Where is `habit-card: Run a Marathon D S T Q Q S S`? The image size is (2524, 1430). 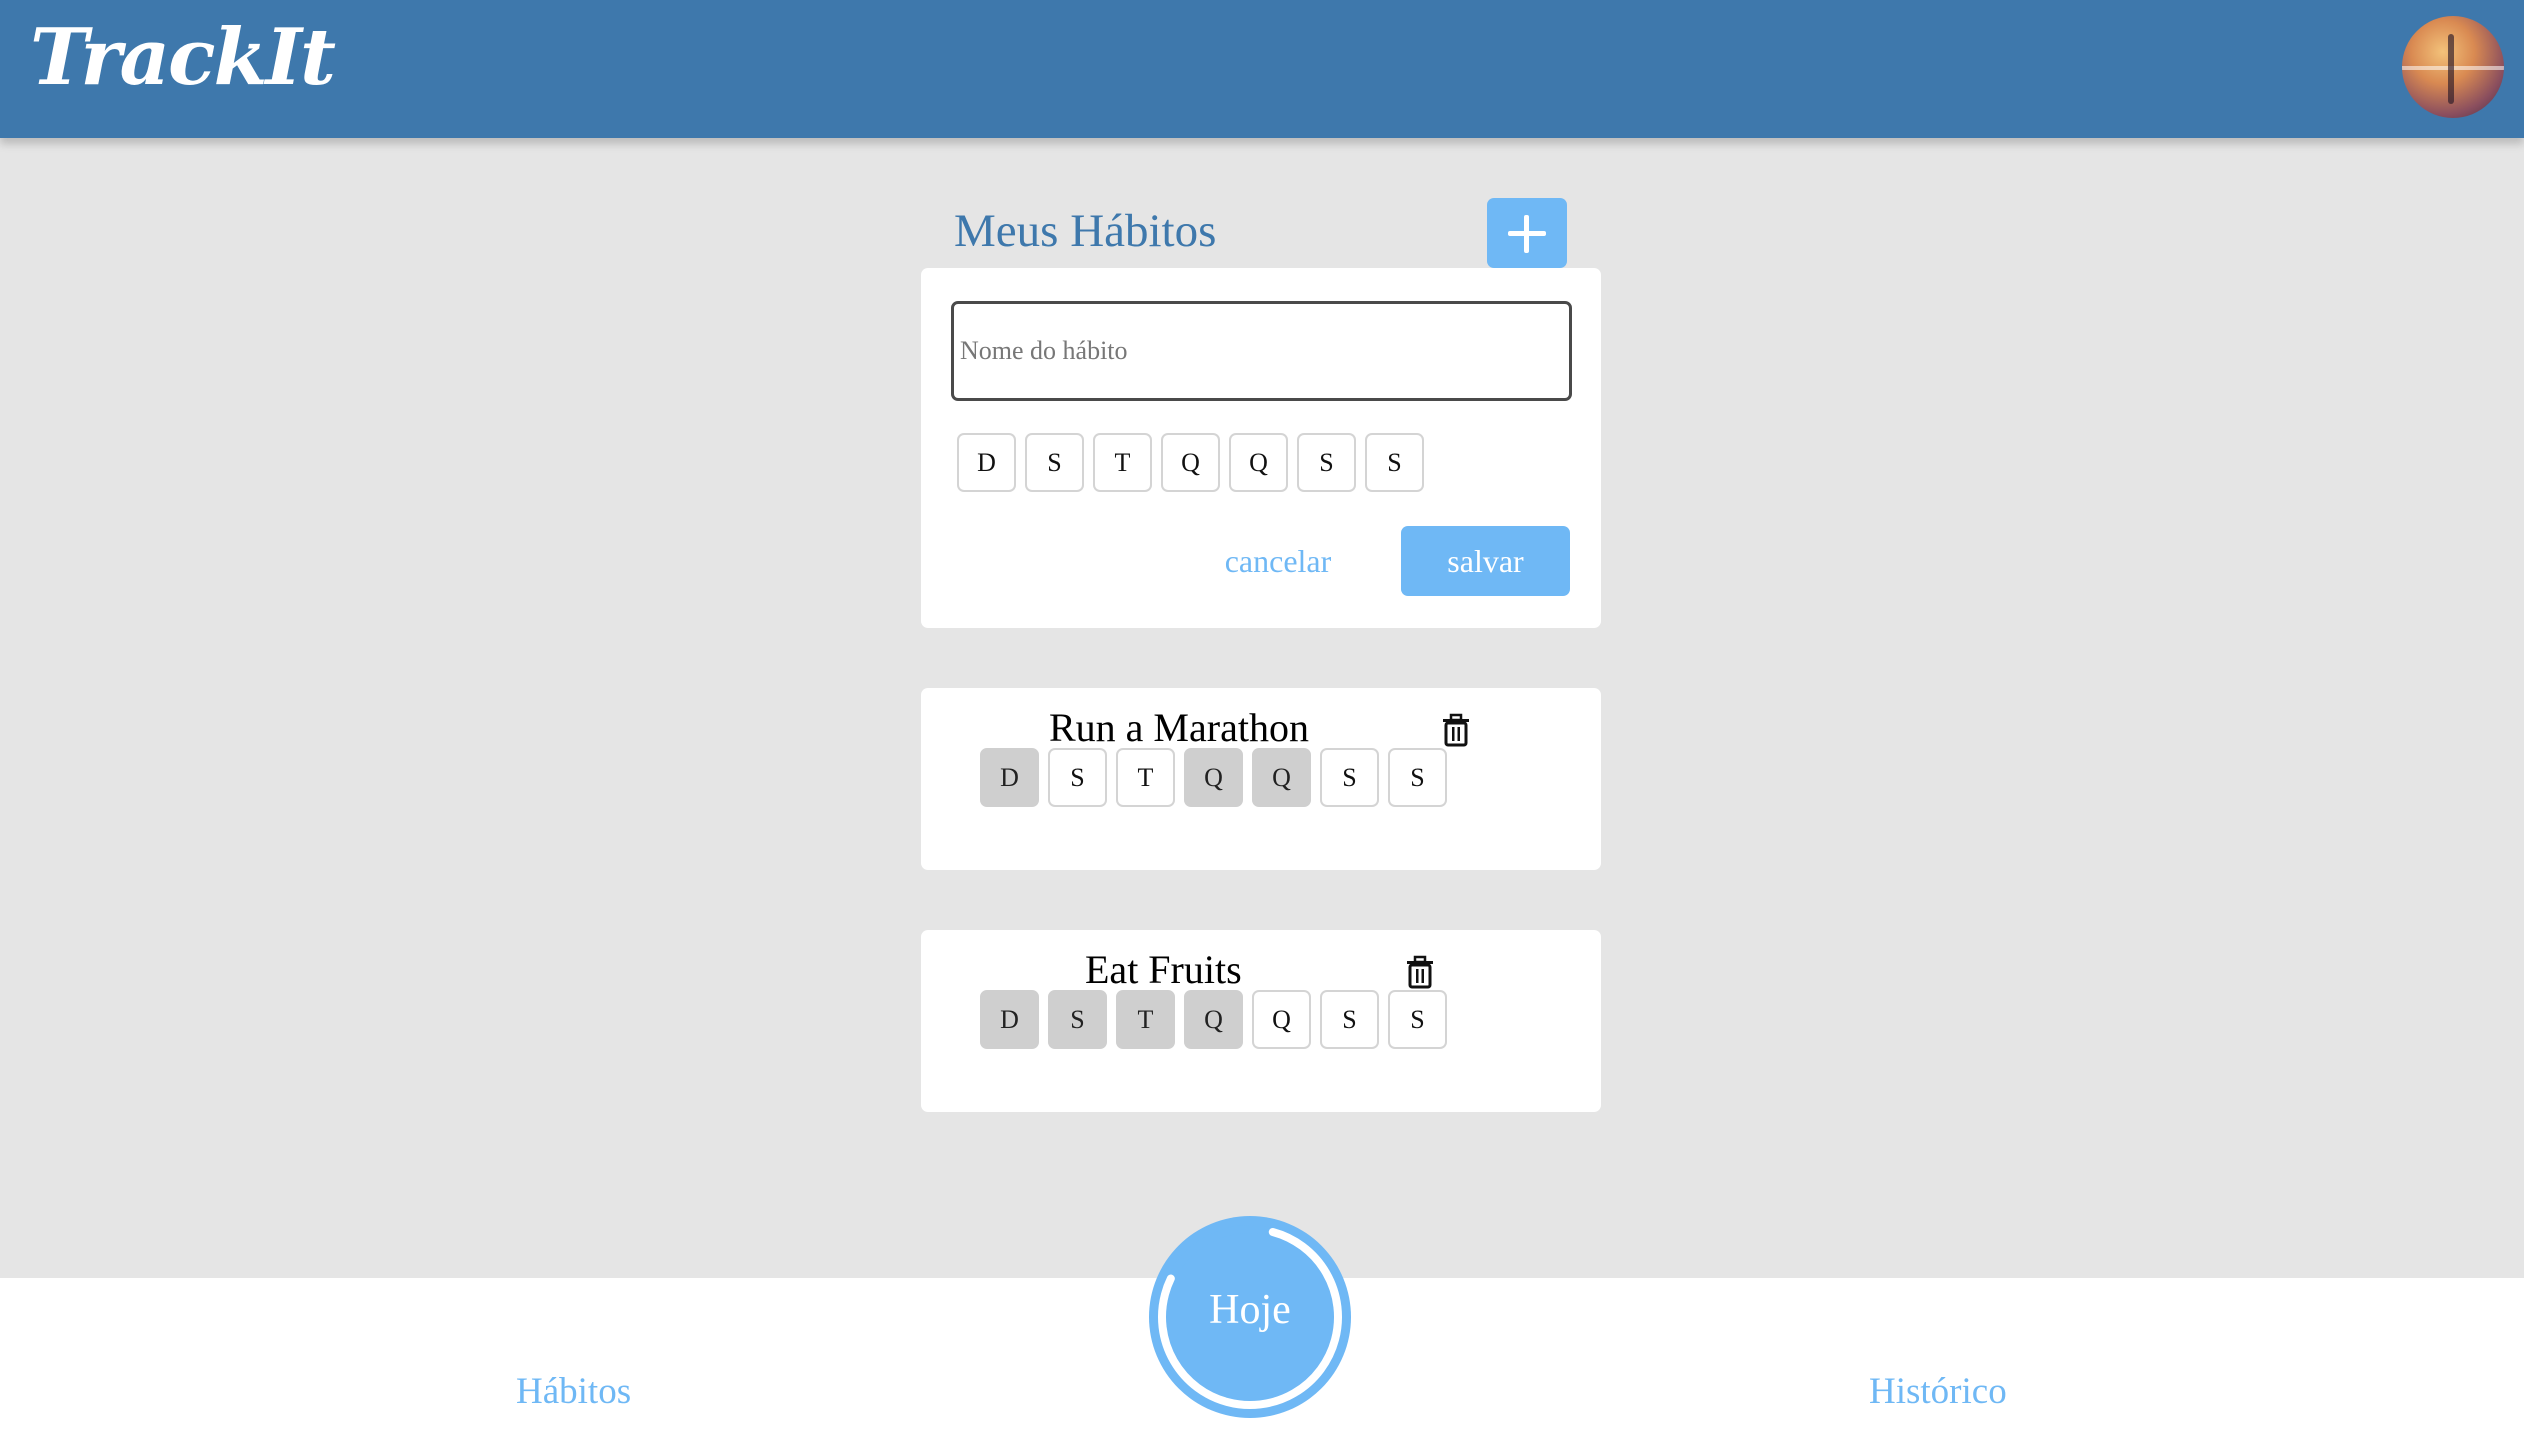 habit-card: Run a Marathon D S T Q Q S S is located at coordinates (1261, 779).